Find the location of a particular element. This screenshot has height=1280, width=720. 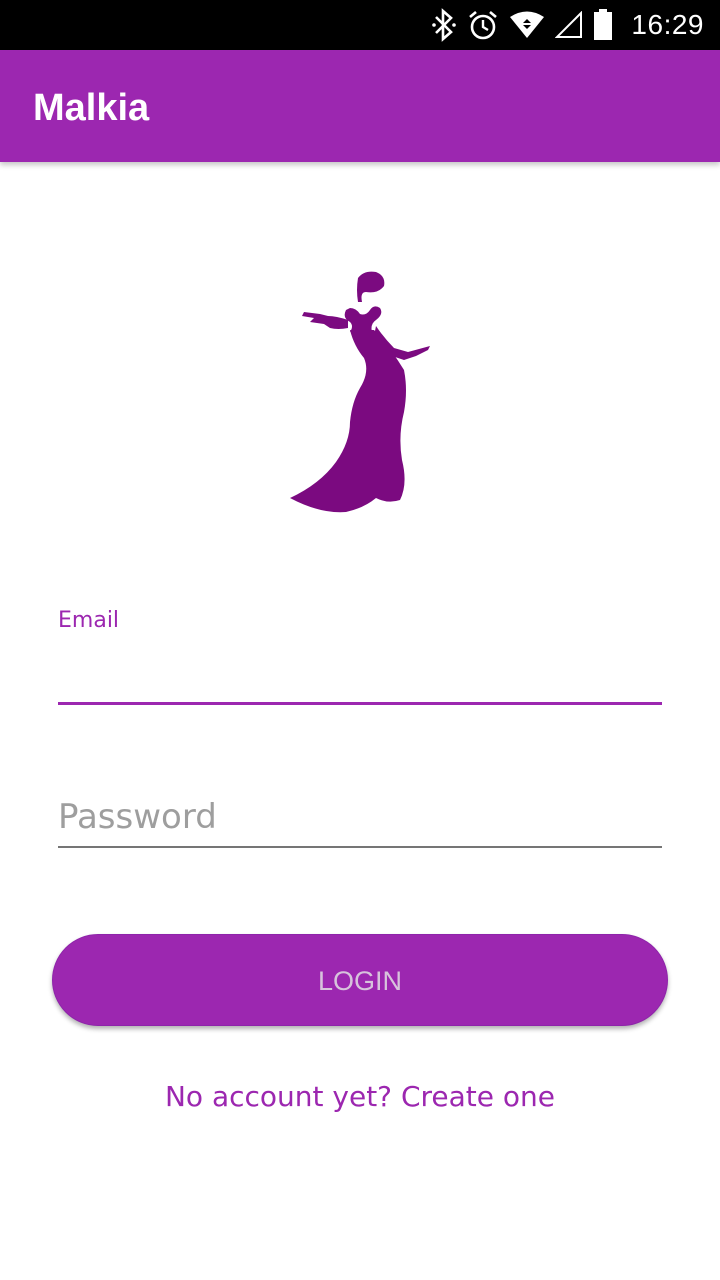

cell-signal-icon is located at coordinates (569, 25).